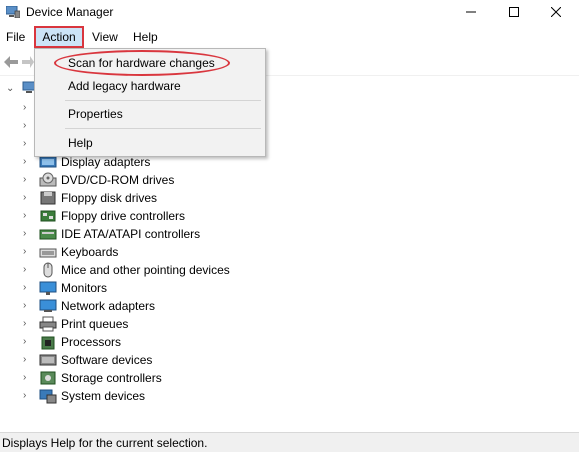 Image resolution: width=579 pixels, height=452 pixels. I want to click on tree-category-label: Software devices, so click(107, 360).